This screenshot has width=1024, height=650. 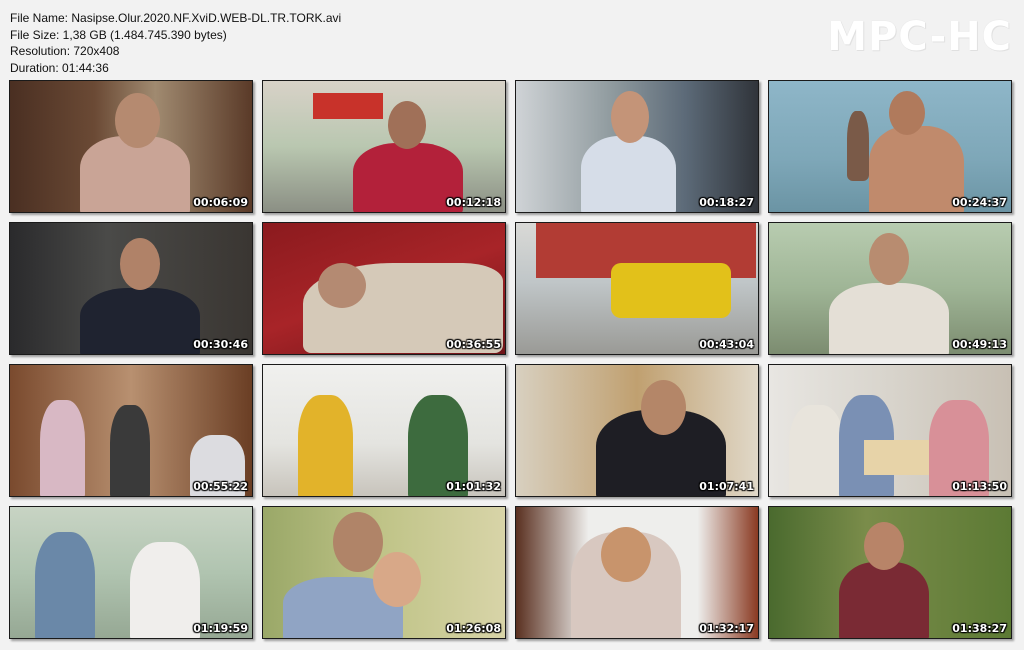 I want to click on thumbnail-timestamp: 00:36:55, so click(x=473, y=344).